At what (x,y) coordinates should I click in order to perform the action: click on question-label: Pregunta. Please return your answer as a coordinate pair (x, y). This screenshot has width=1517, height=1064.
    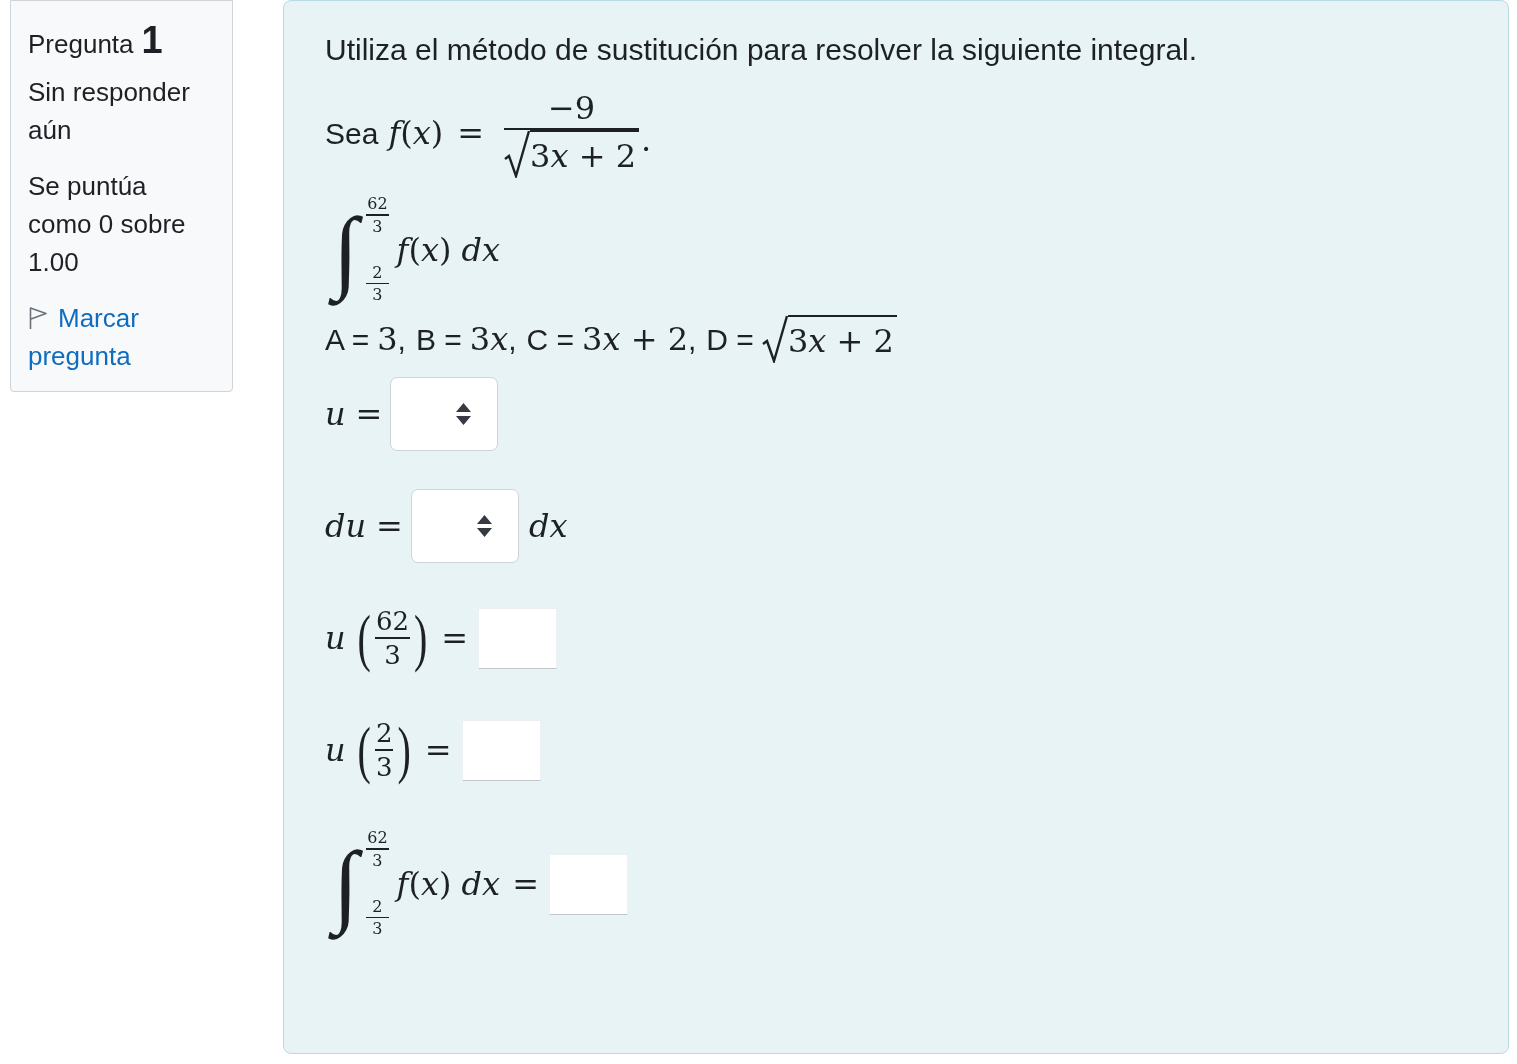
    Looking at the image, I should click on (81, 44).